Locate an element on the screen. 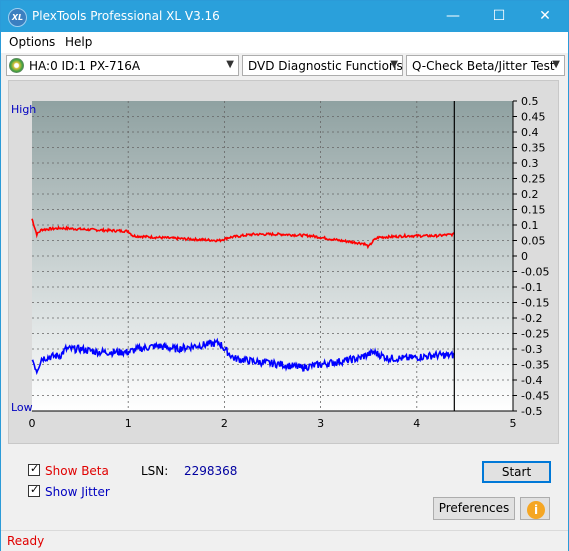 Image resolution: width=569 pixels, height=551 pixels. info-icon: i is located at coordinates (536, 510).